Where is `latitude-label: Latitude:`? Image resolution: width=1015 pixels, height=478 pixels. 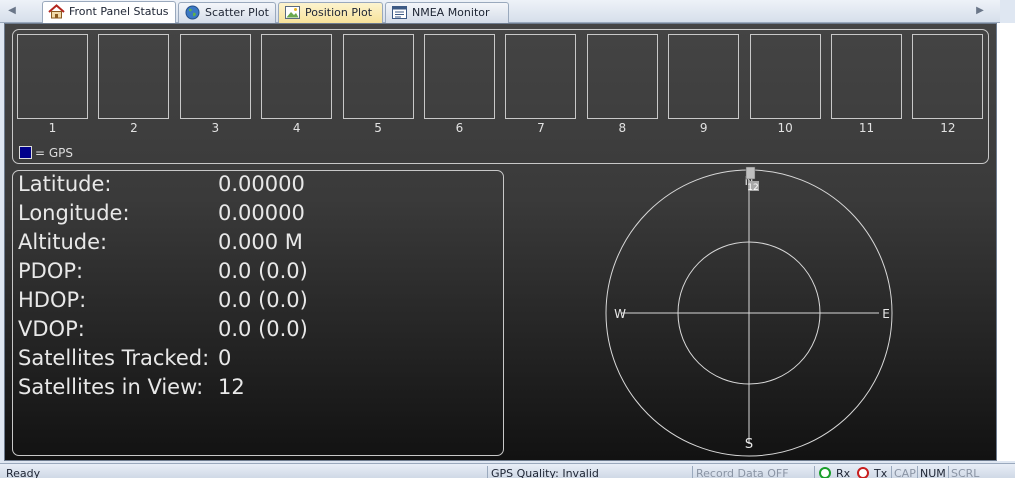
latitude-label: Latitude: is located at coordinates (65, 184).